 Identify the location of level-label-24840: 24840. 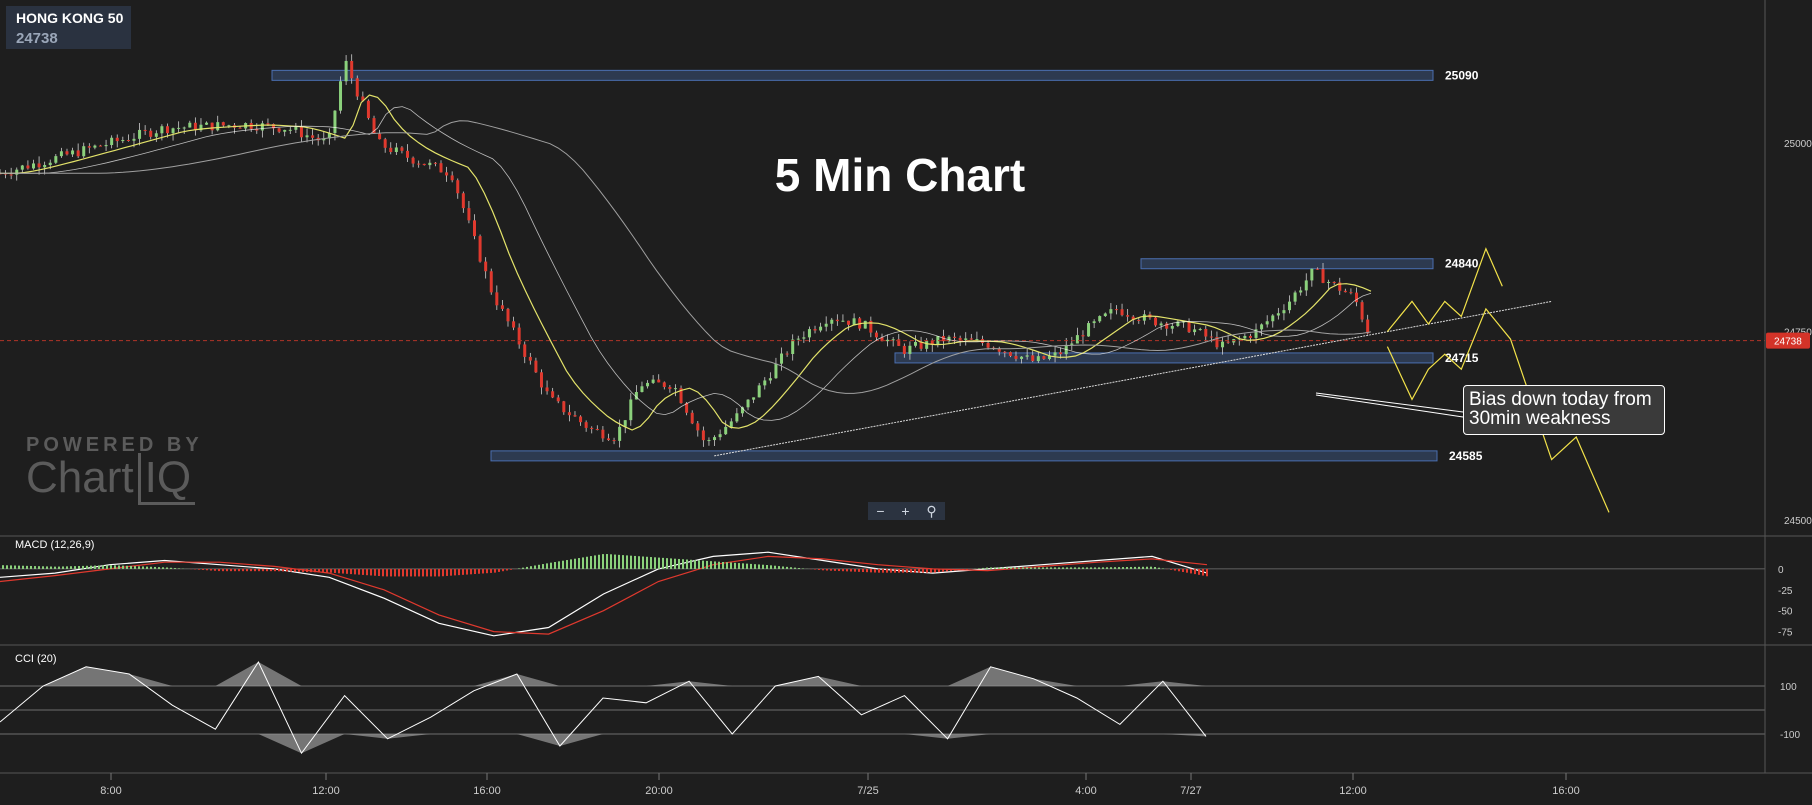
(1462, 264).